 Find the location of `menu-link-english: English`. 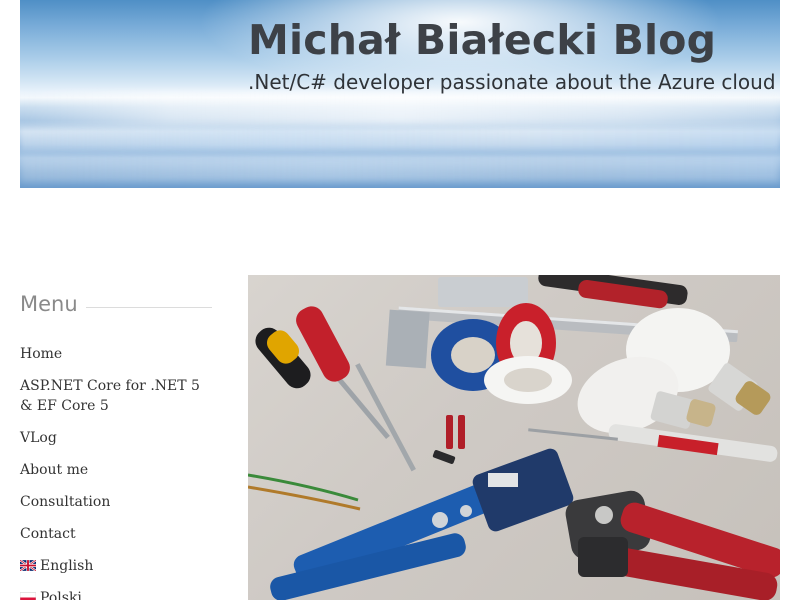

menu-link-english: English is located at coordinates (66, 566).